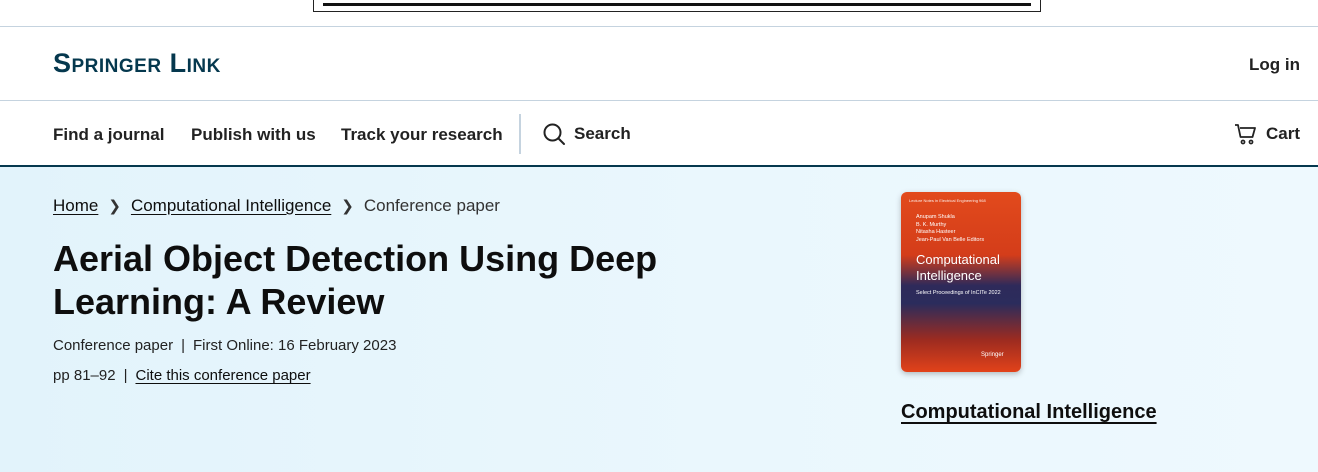 This screenshot has width=1318, height=472. I want to click on login-link: Log in, so click(1274, 65).